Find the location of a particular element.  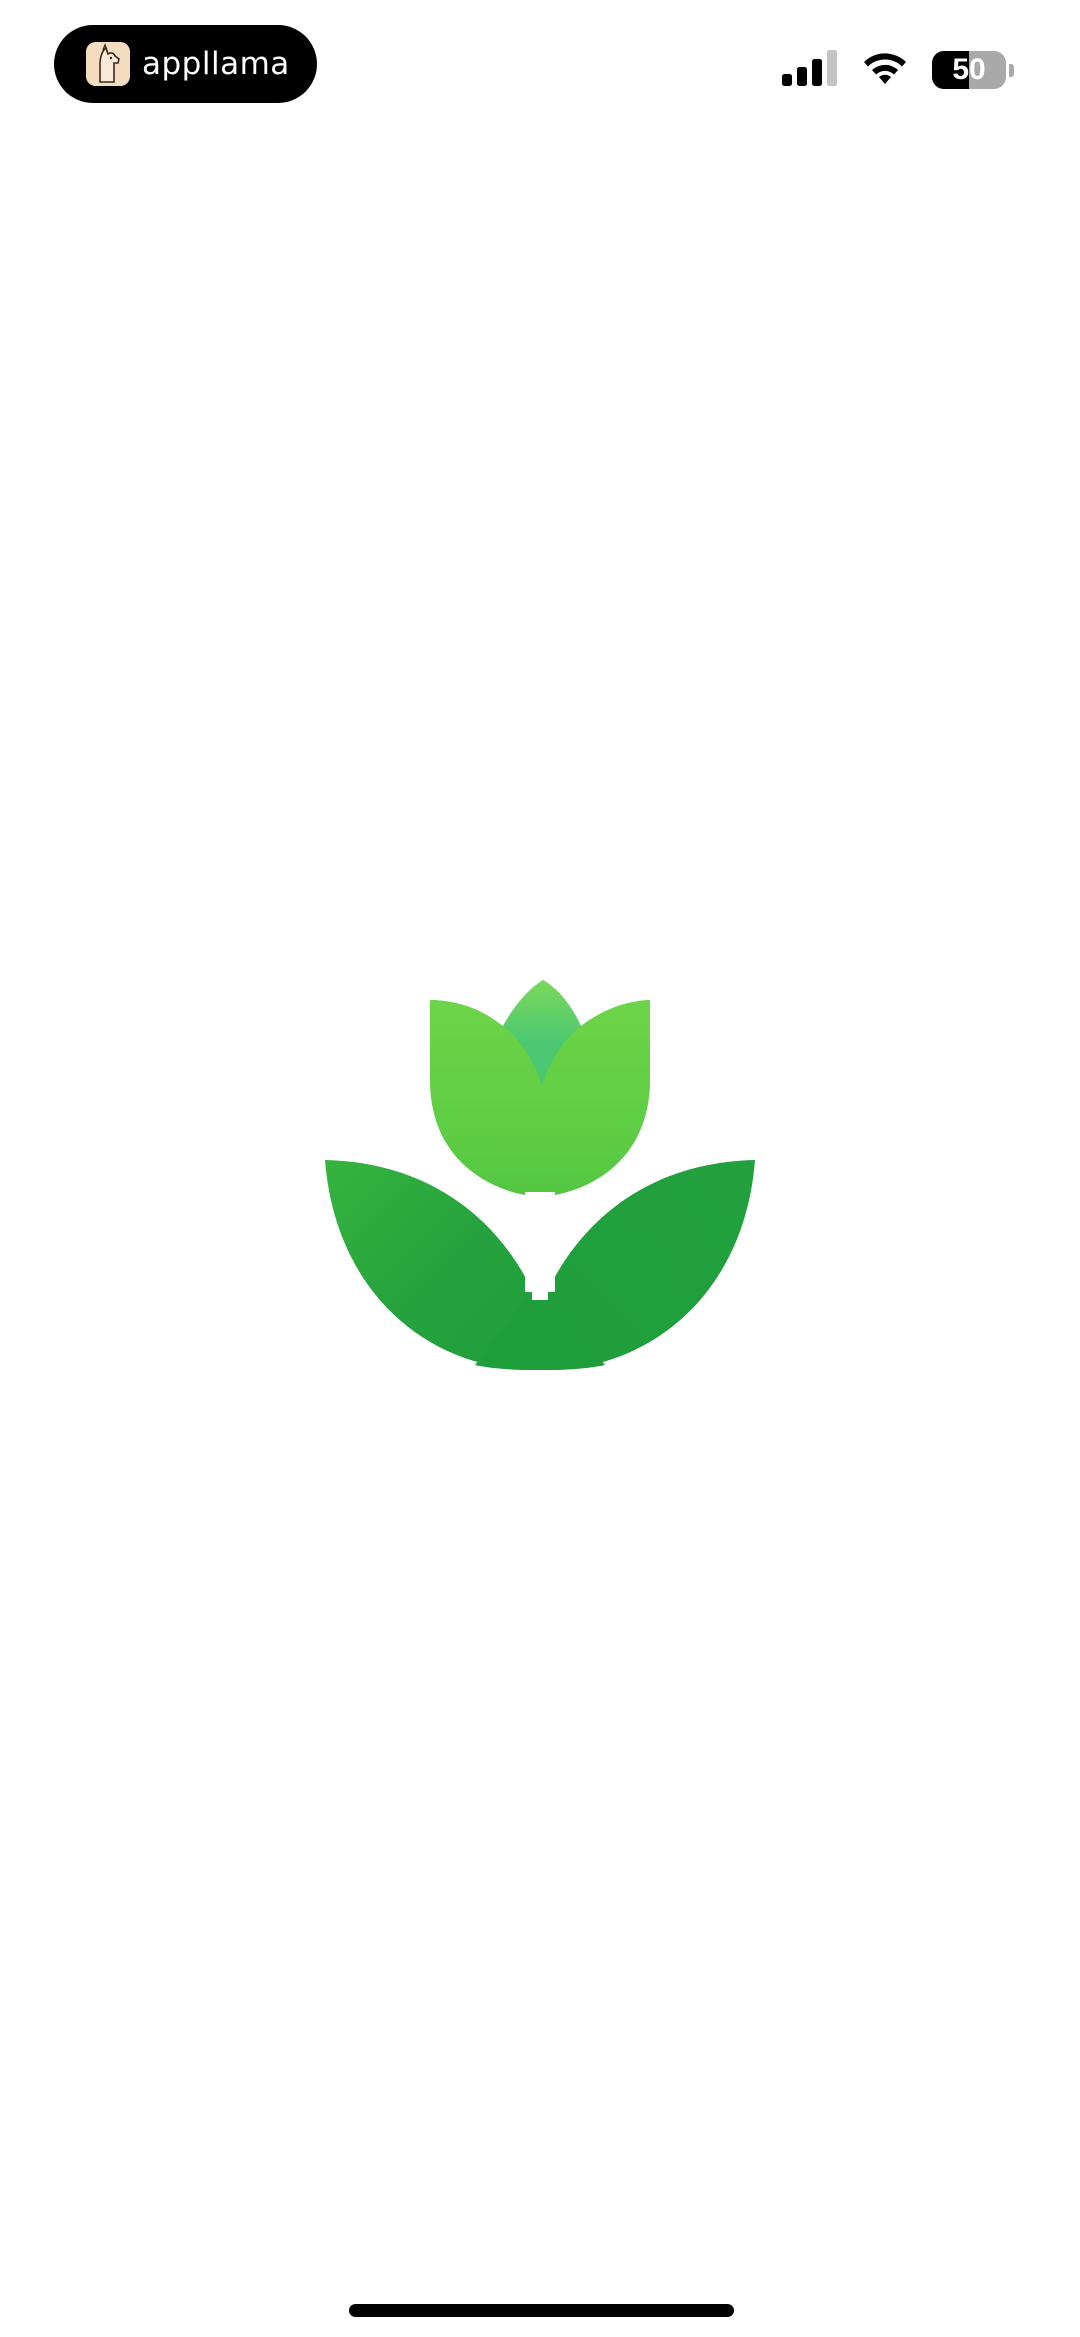

battery-icon: 50 is located at coordinates (969, 70).